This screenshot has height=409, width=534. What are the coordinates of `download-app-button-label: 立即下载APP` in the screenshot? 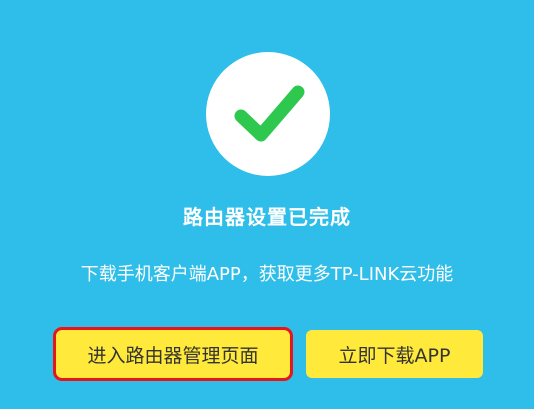 It's located at (394, 355).